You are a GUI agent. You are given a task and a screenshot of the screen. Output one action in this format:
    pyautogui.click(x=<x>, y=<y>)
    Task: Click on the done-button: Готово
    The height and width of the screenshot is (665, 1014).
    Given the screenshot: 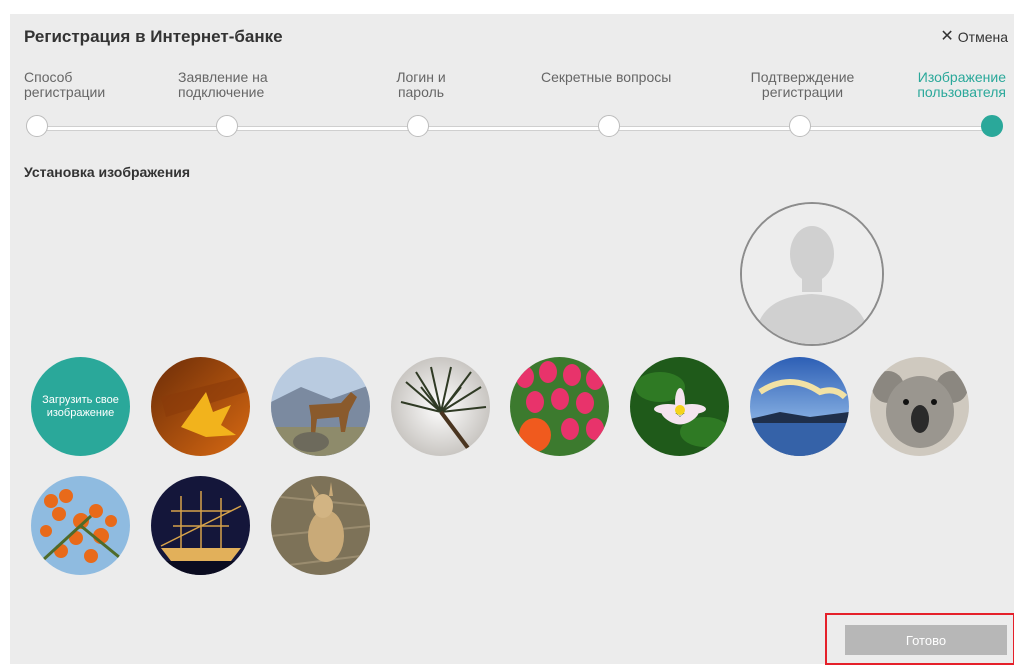 What is the action you would take?
    pyautogui.click(x=926, y=640)
    